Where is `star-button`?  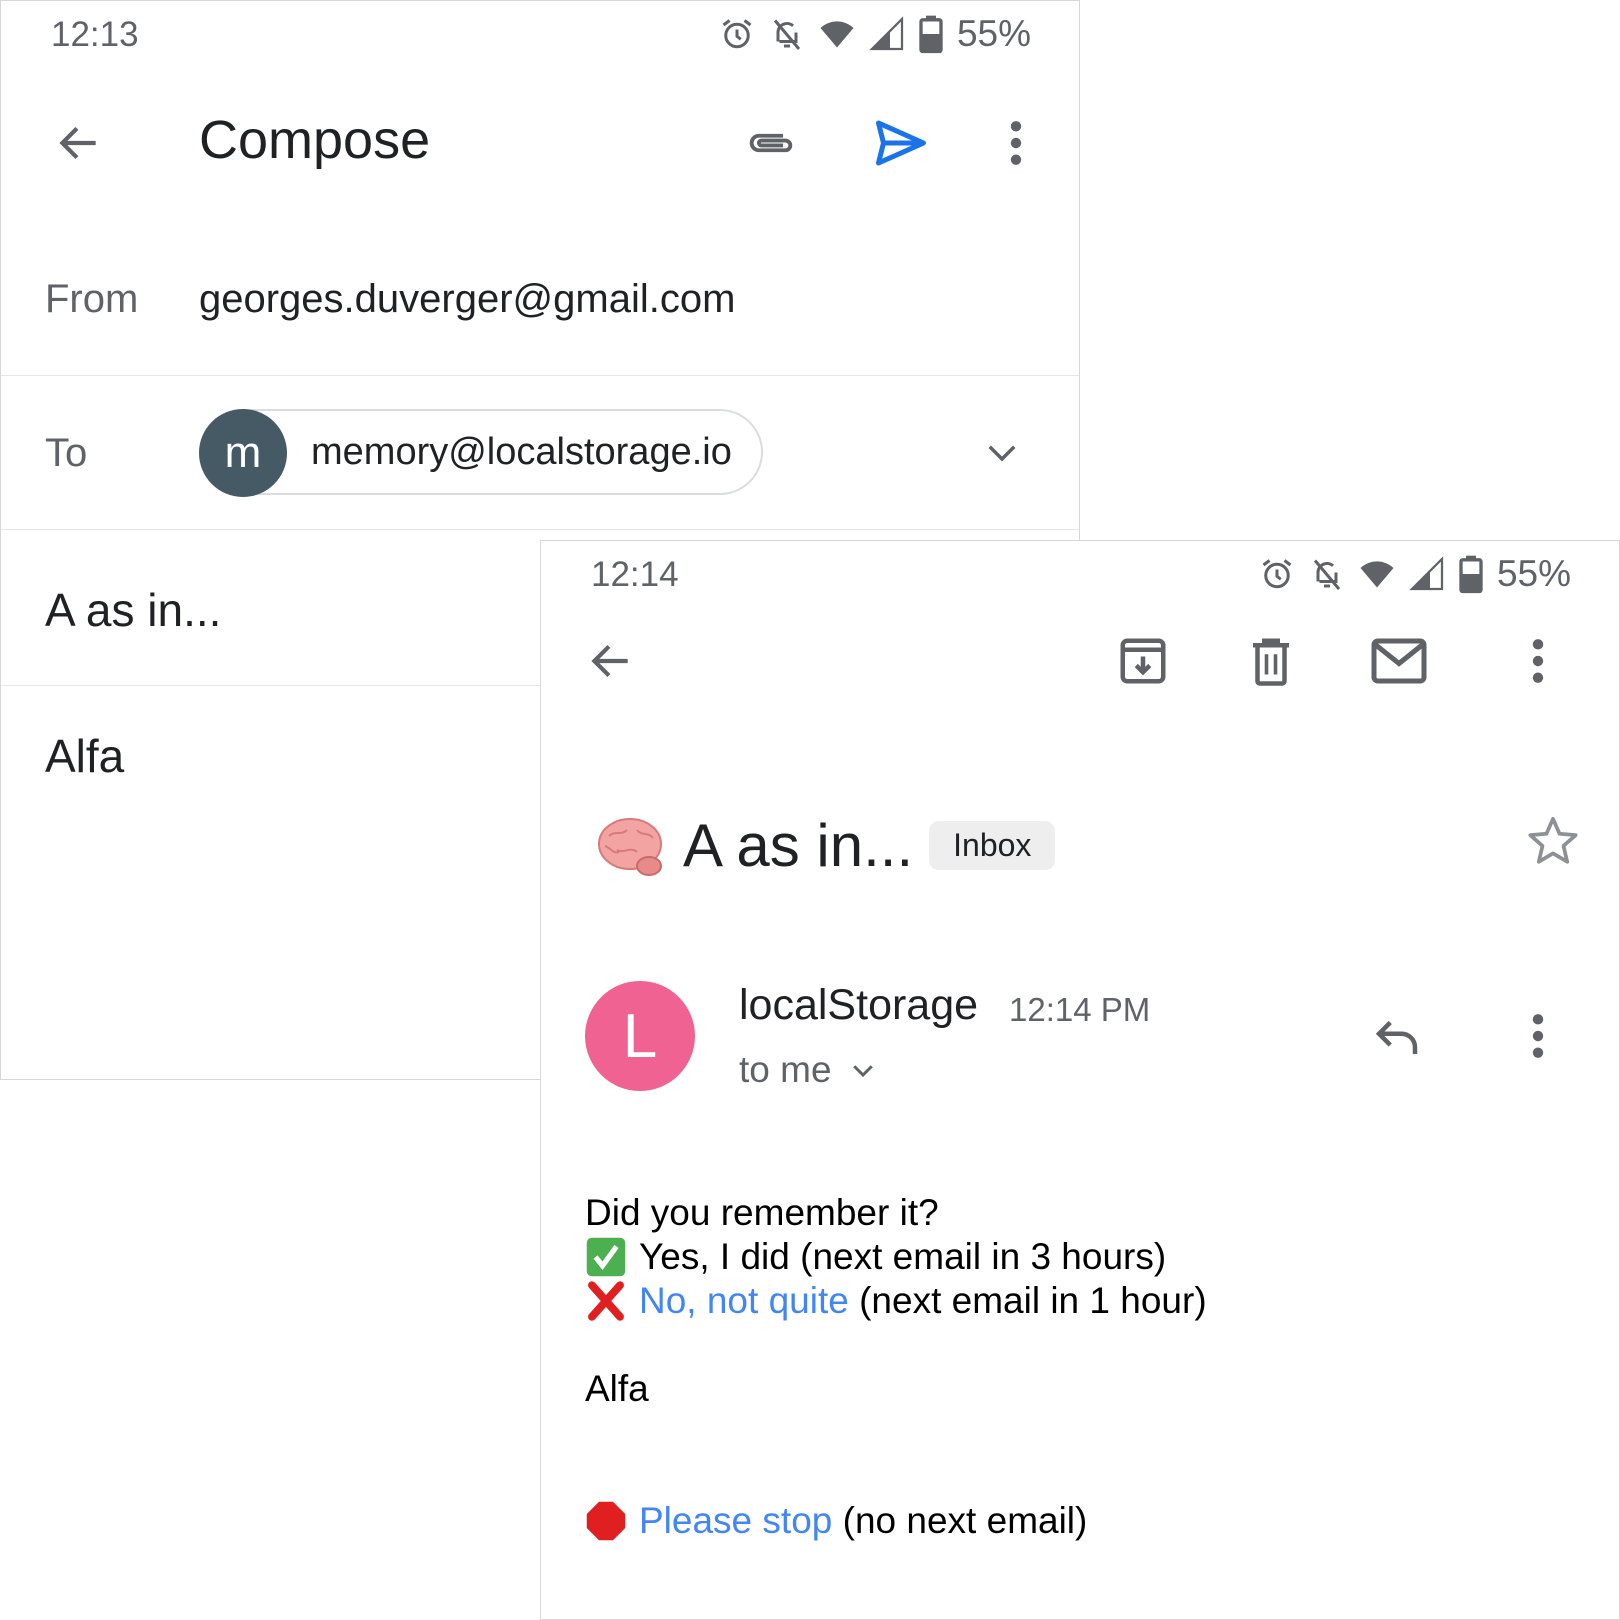
star-button is located at coordinates (1553, 841).